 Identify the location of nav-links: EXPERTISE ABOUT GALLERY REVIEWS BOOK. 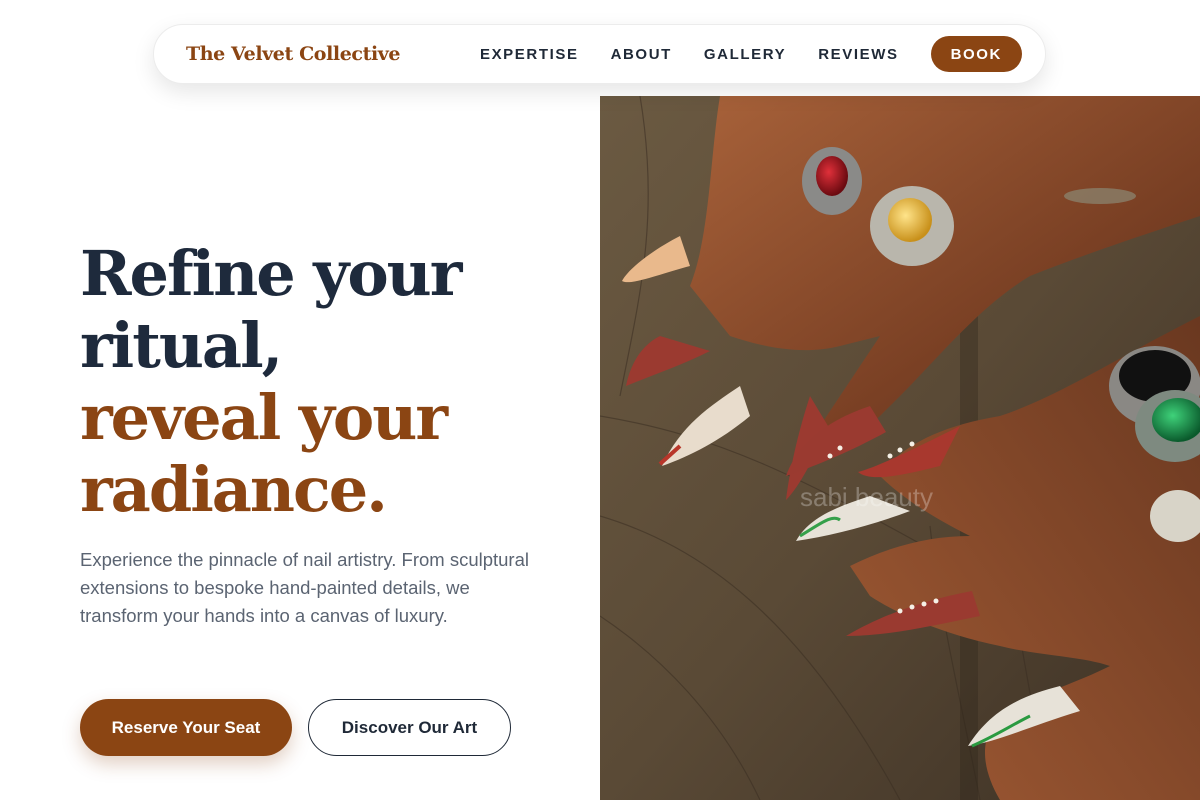
(751, 54).